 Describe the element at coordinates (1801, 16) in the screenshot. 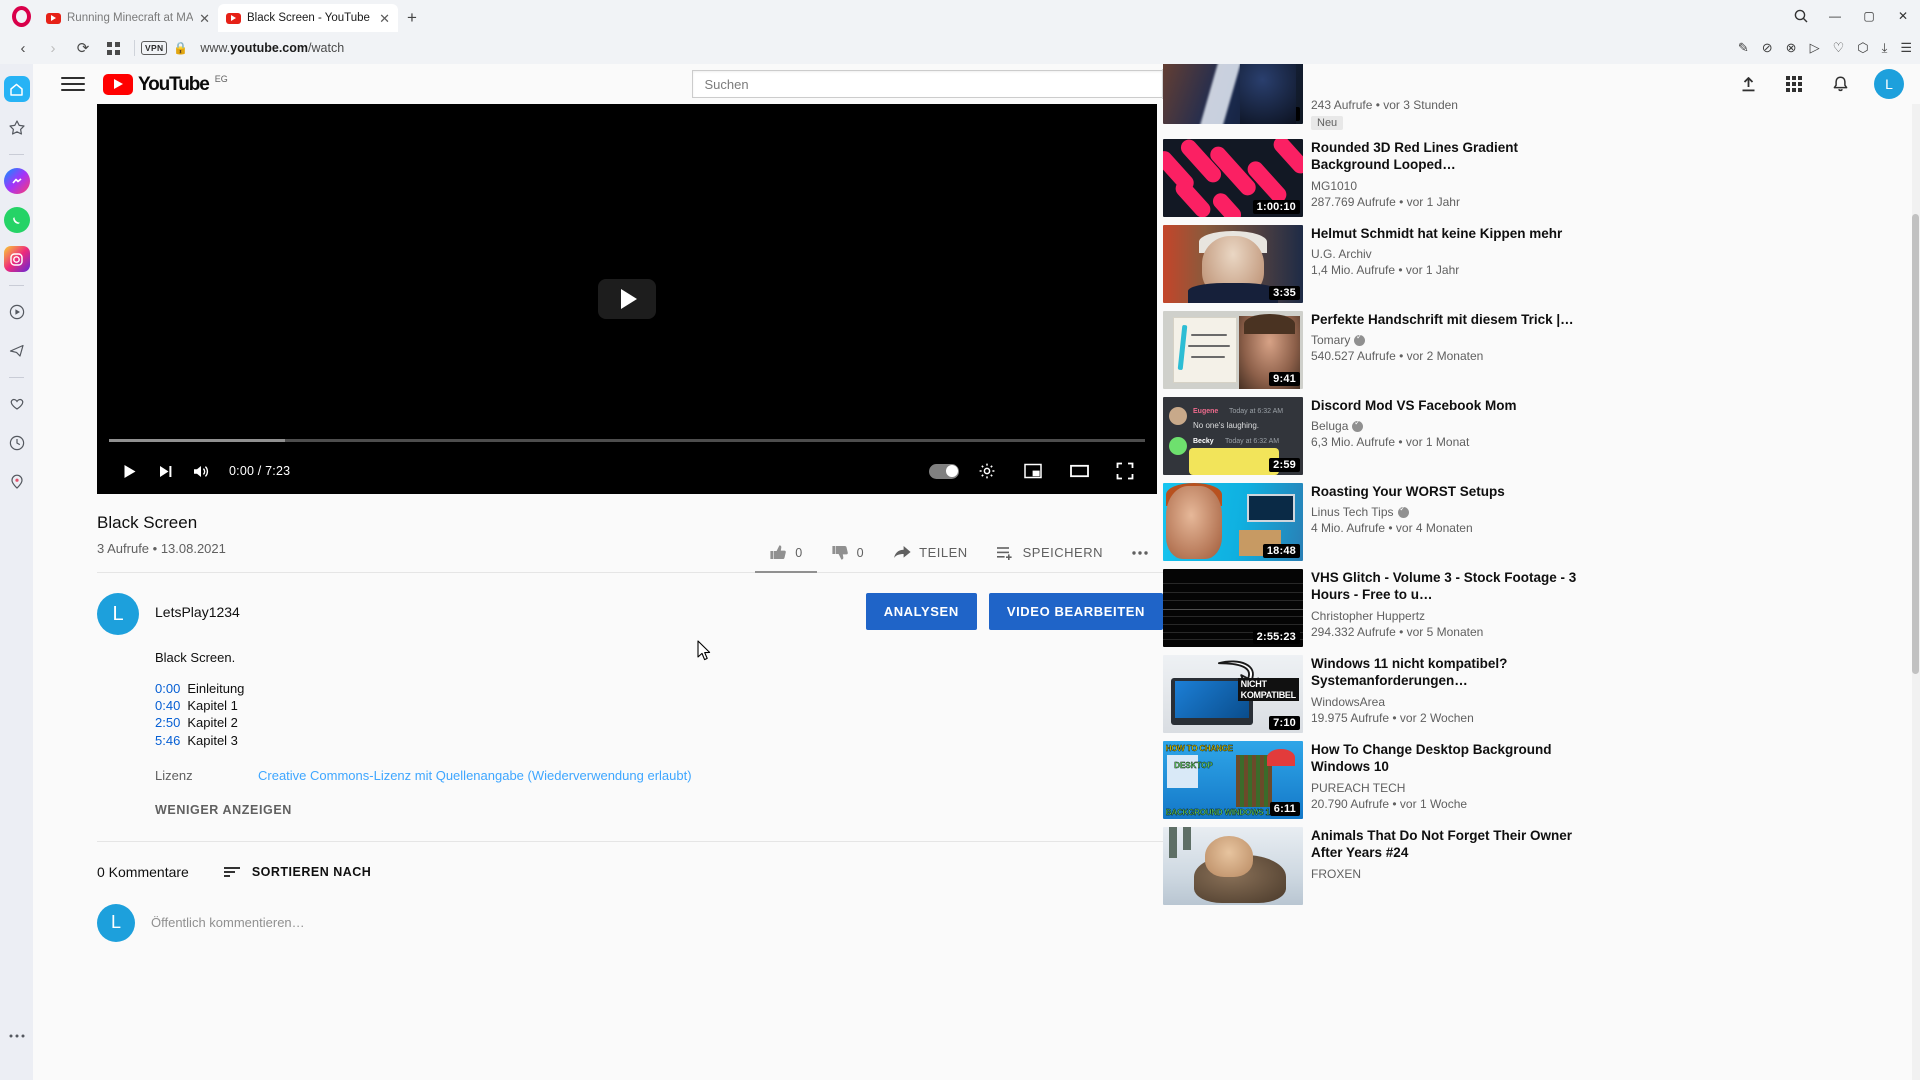

I see `search-icon` at that location.